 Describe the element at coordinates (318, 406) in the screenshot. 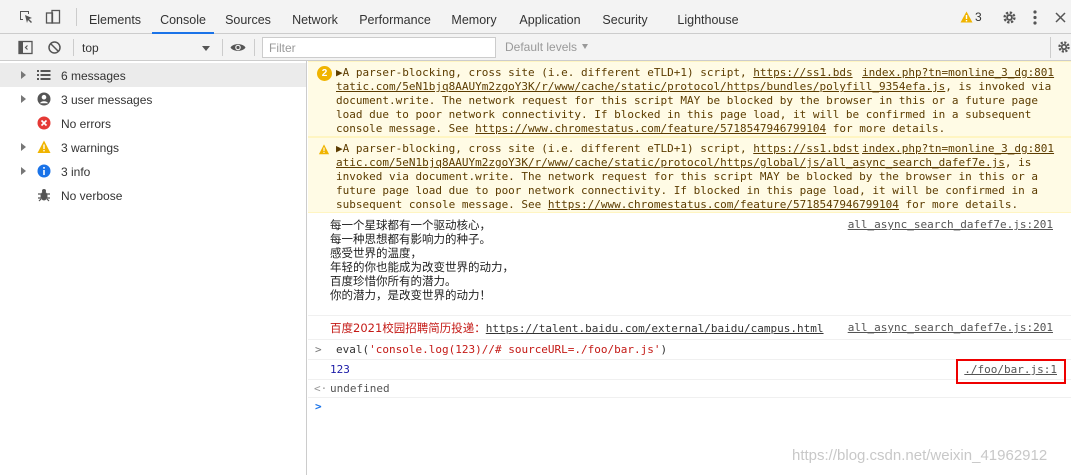

I see `prompt-caret-icon: >` at that location.